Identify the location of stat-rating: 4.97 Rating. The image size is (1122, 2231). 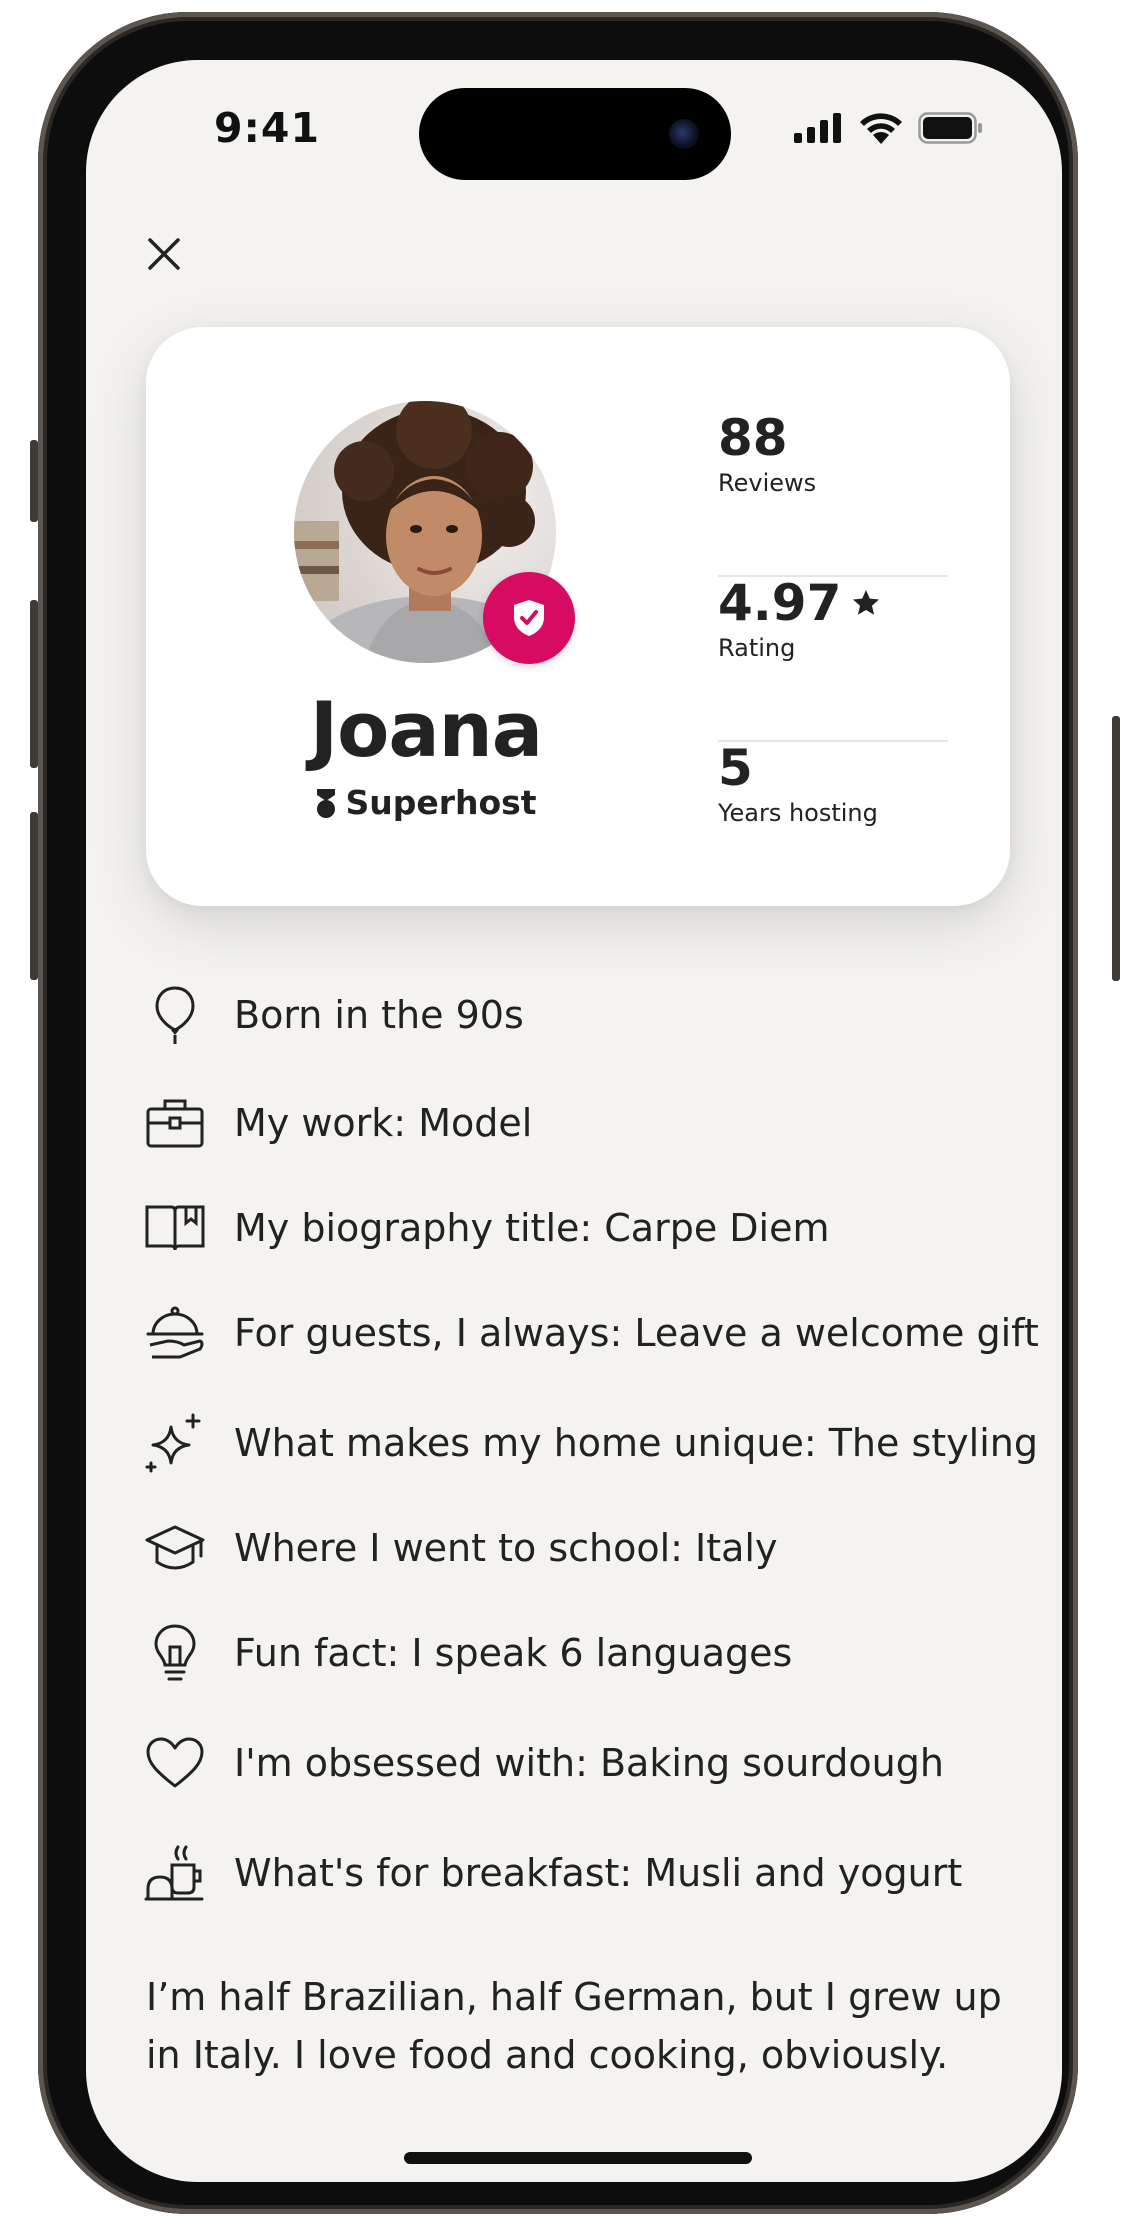
(833, 656).